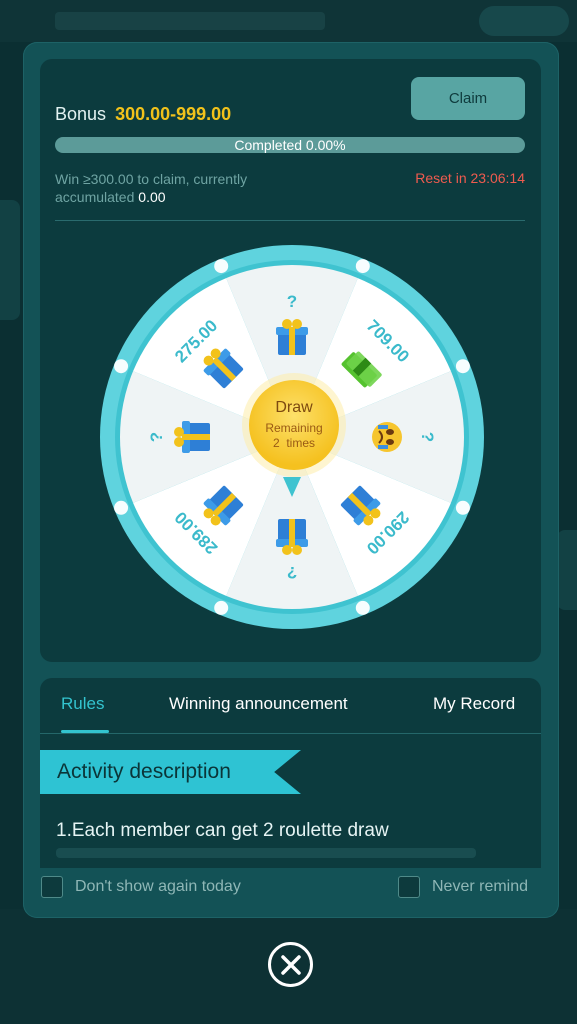 The width and height of the screenshot is (577, 1024). What do you see at coordinates (290, 733) in the screenshot?
I see `tabs-divider` at bounding box center [290, 733].